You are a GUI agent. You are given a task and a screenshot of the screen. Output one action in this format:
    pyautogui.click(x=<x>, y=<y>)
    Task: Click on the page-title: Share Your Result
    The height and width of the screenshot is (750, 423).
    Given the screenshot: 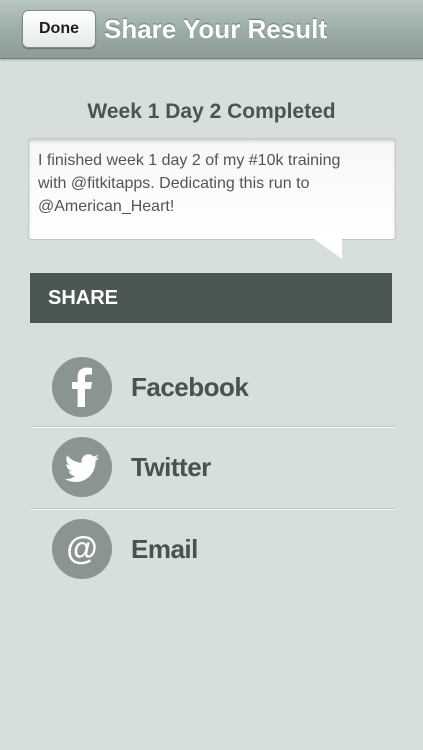 What is the action you would take?
    pyautogui.click(x=215, y=29)
    